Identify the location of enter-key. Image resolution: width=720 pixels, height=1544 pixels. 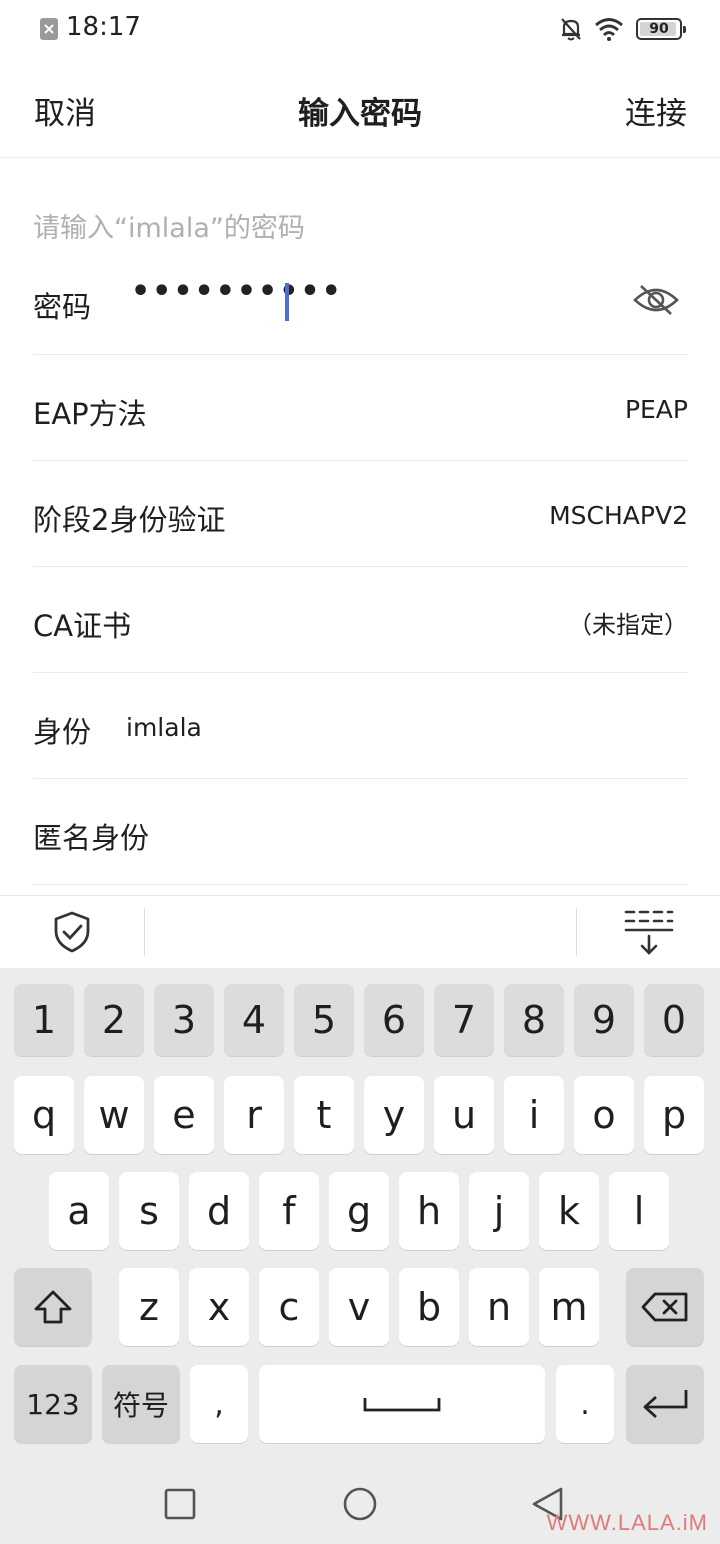
(665, 1404).